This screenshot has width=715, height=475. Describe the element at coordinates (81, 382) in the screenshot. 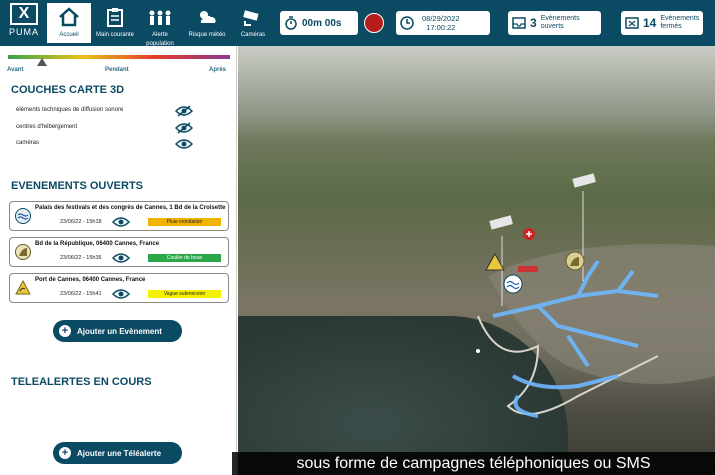

I see `telealerts-title: TELEALERTES EN COURS` at that location.